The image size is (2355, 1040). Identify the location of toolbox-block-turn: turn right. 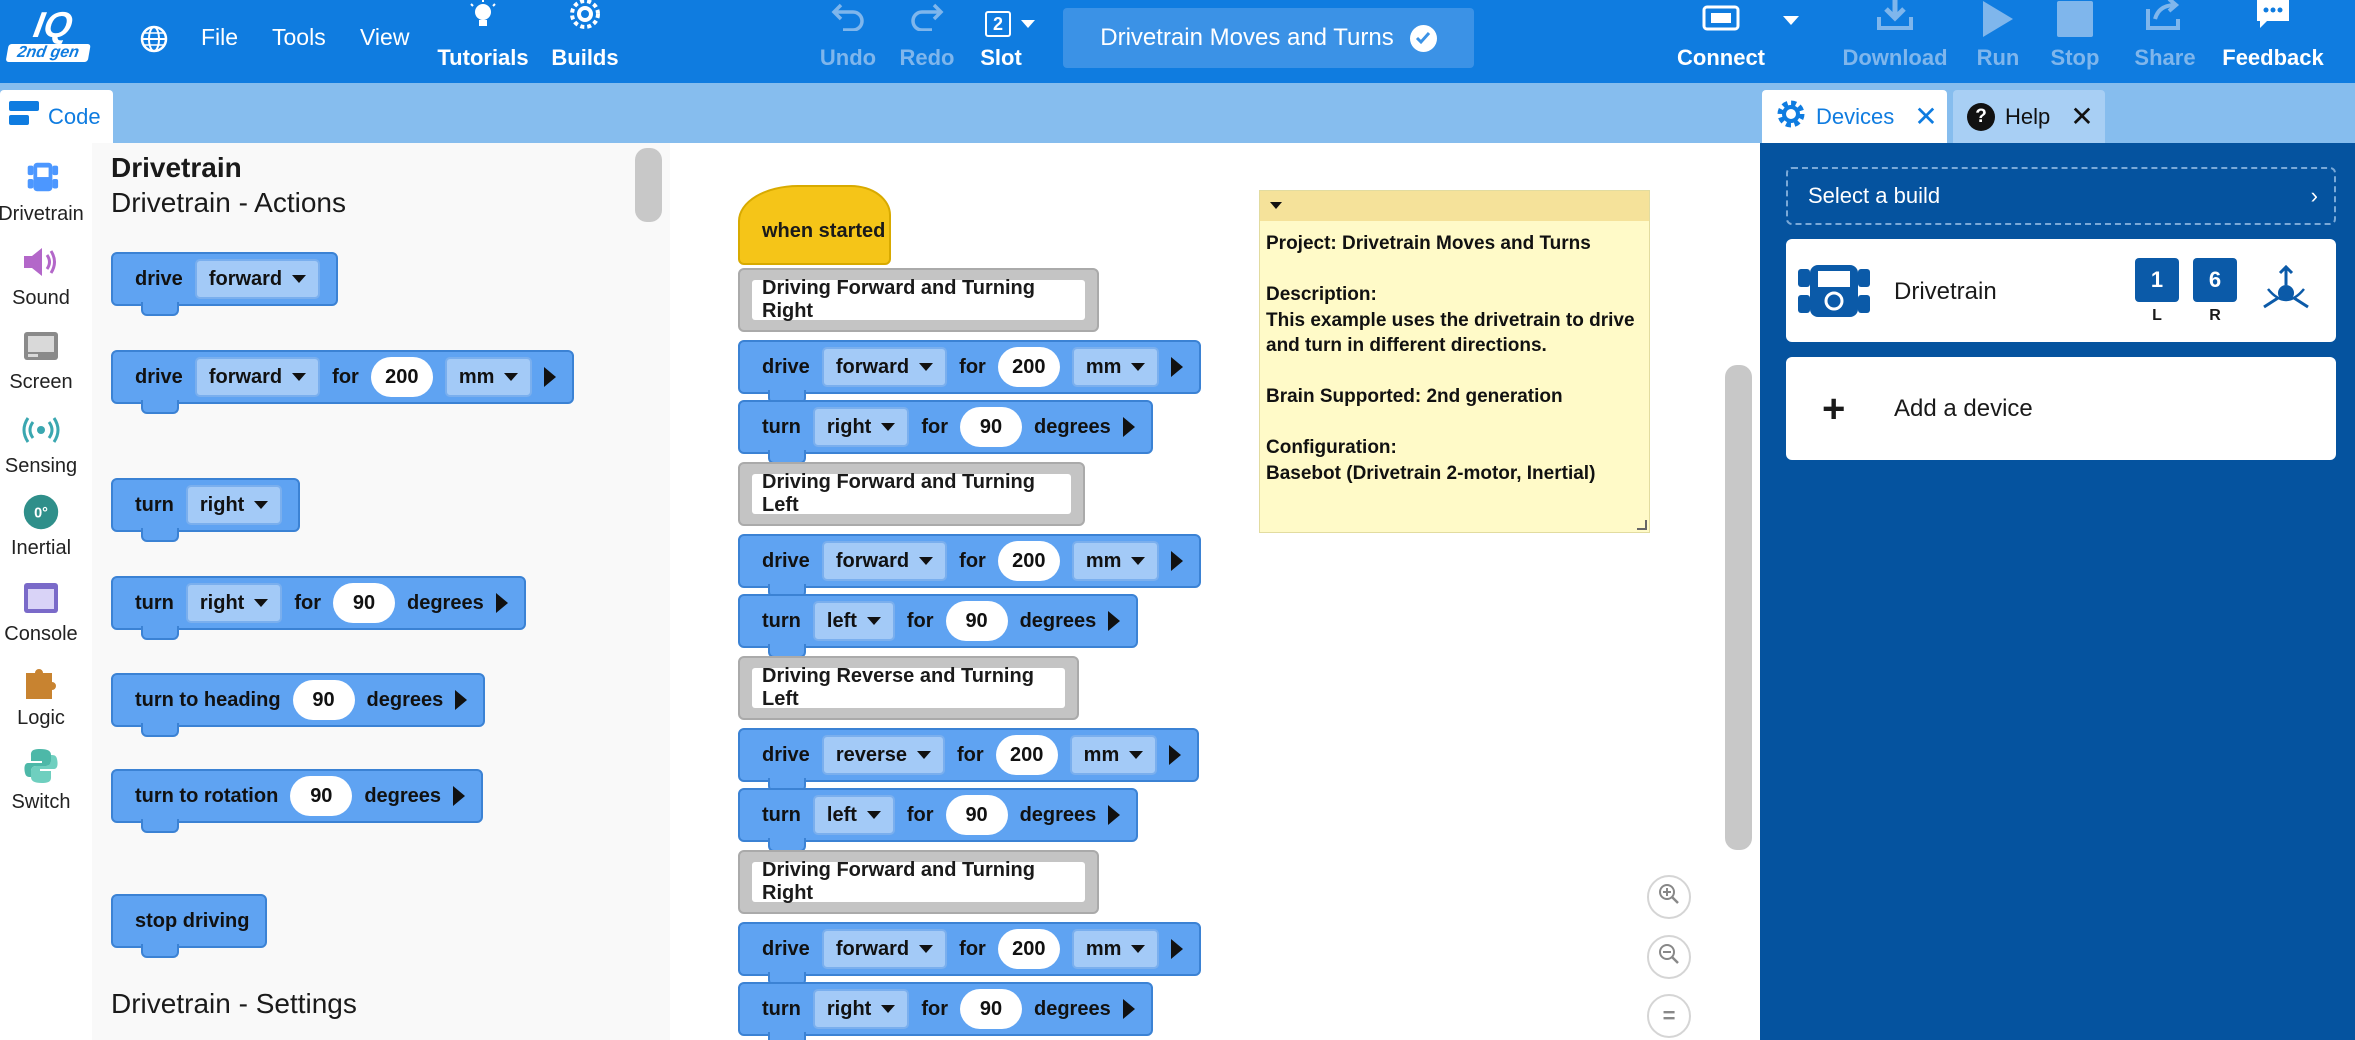
(206, 510).